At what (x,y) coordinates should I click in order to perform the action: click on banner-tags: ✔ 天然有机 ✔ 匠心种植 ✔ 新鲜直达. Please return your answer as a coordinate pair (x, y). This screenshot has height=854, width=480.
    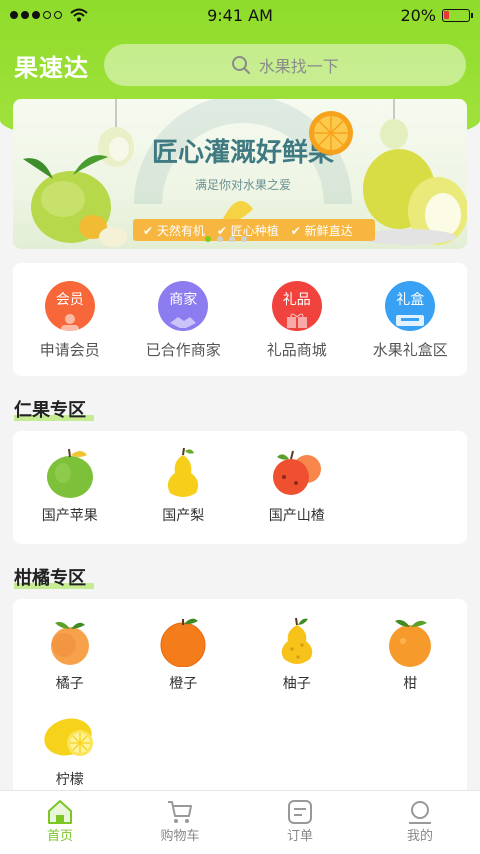
    Looking at the image, I should click on (254, 230).